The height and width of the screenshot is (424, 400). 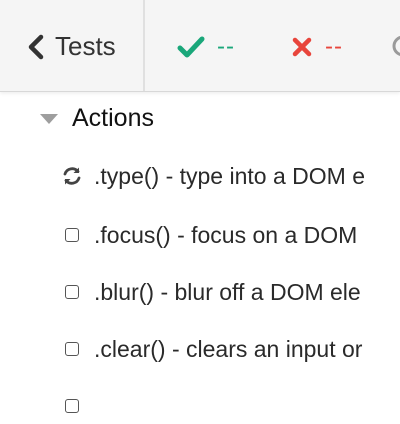 I want to click on back-to-tests-button: Tests, so click(x=71, y=45).